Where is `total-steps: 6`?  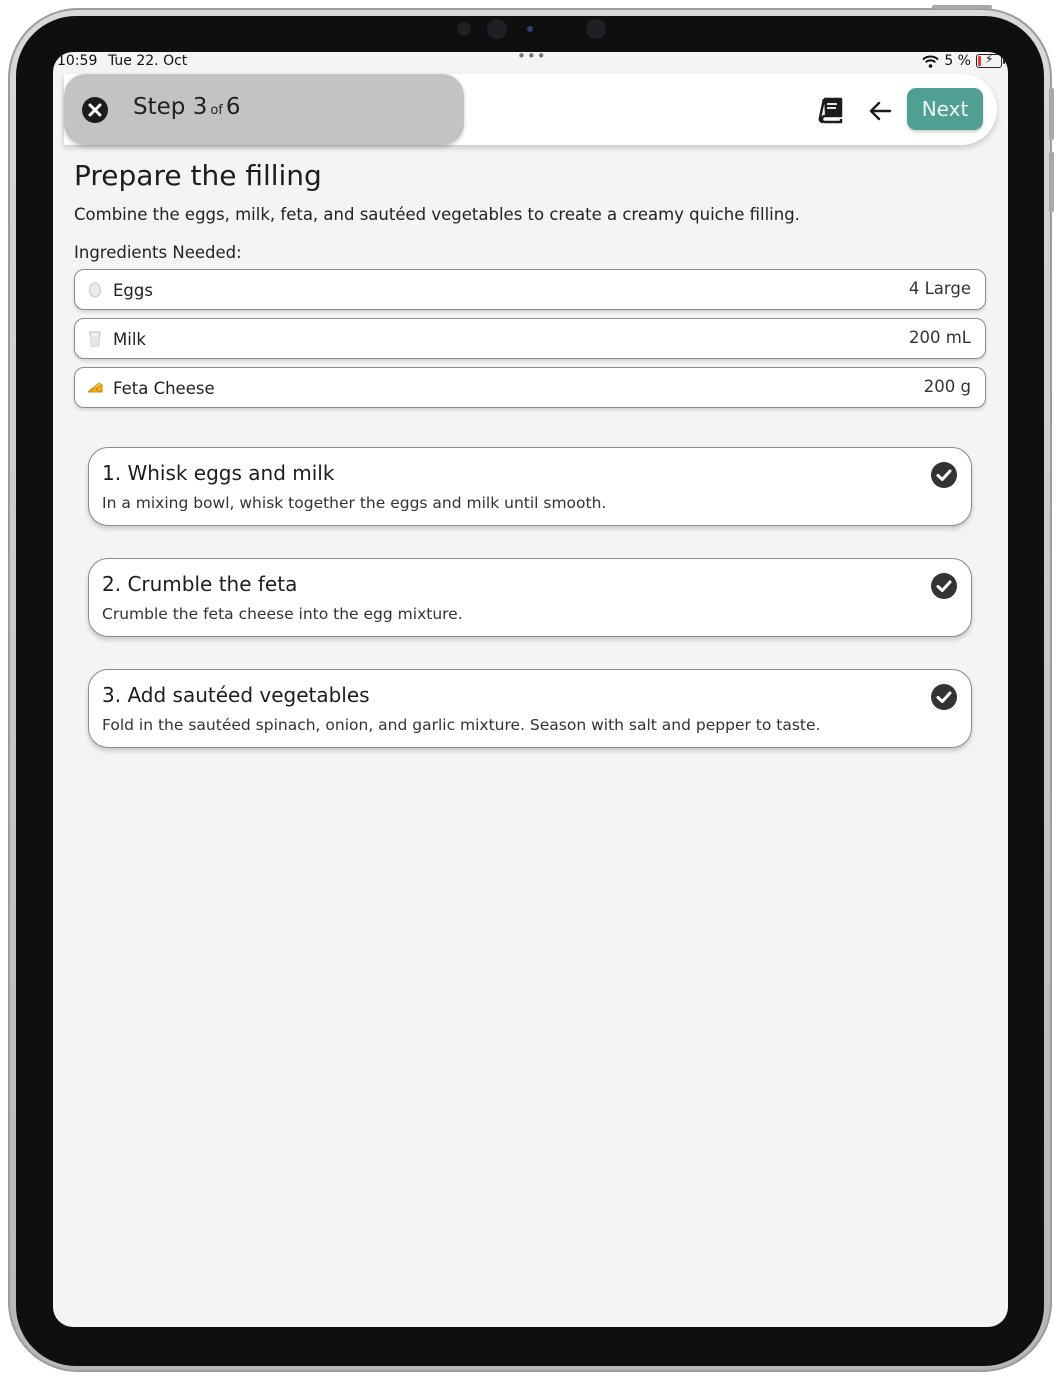 total-steps: 6 is located at coordinates (233, 107).